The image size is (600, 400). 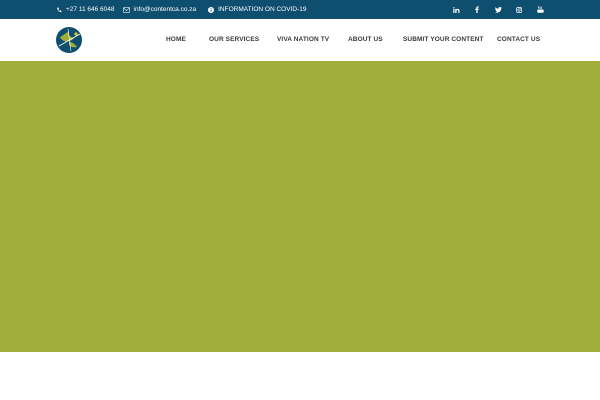 I want to click on youtube-icon, so click(x=540, y=9).